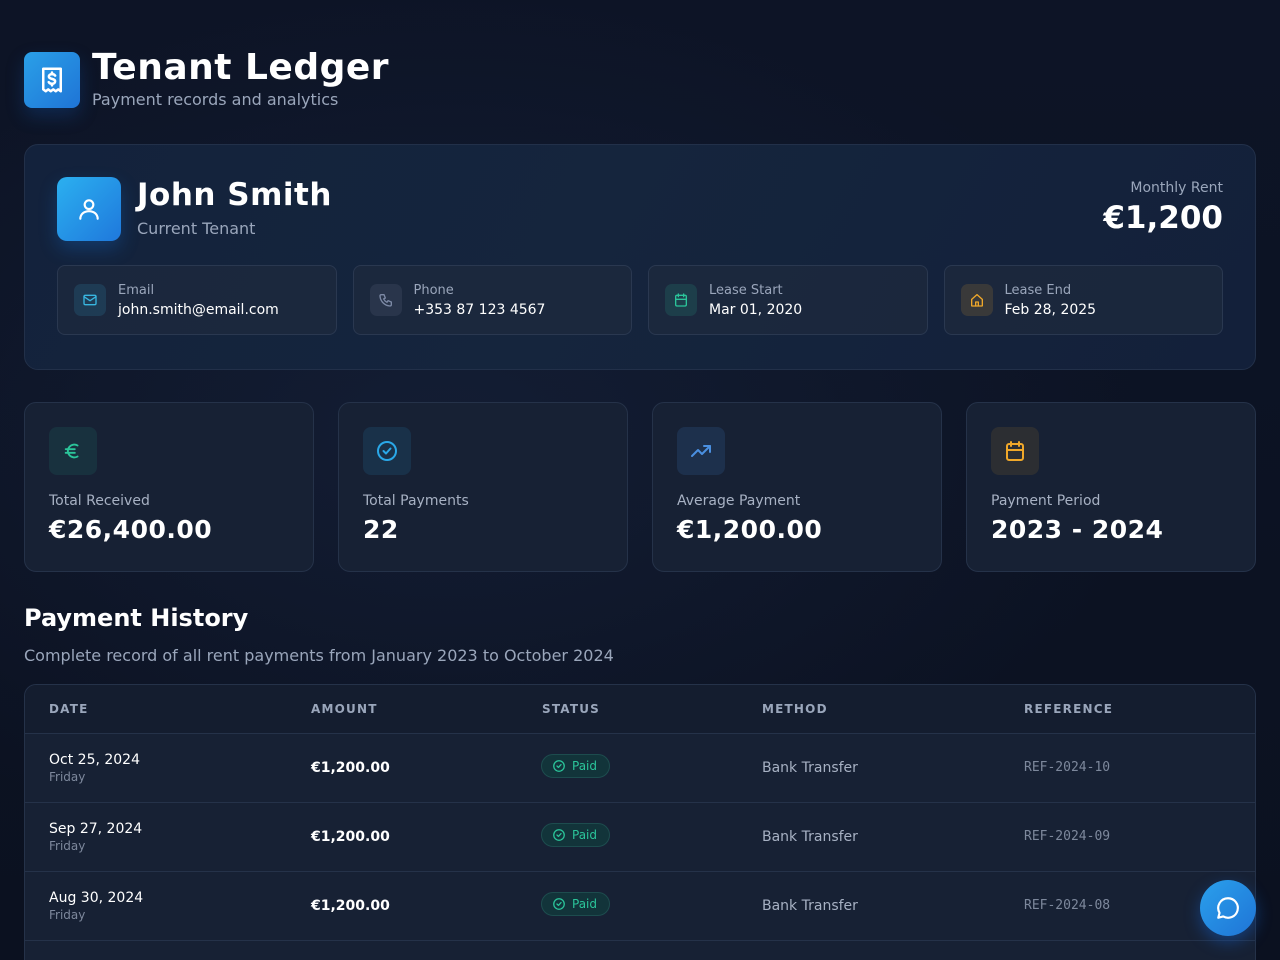 This screenshot has height=960, width=1280. Describe the element at coordinates (1111, 487) in the screenshot. I see `stat-payment-period: Payment Period 2023 - 2024` at that location.